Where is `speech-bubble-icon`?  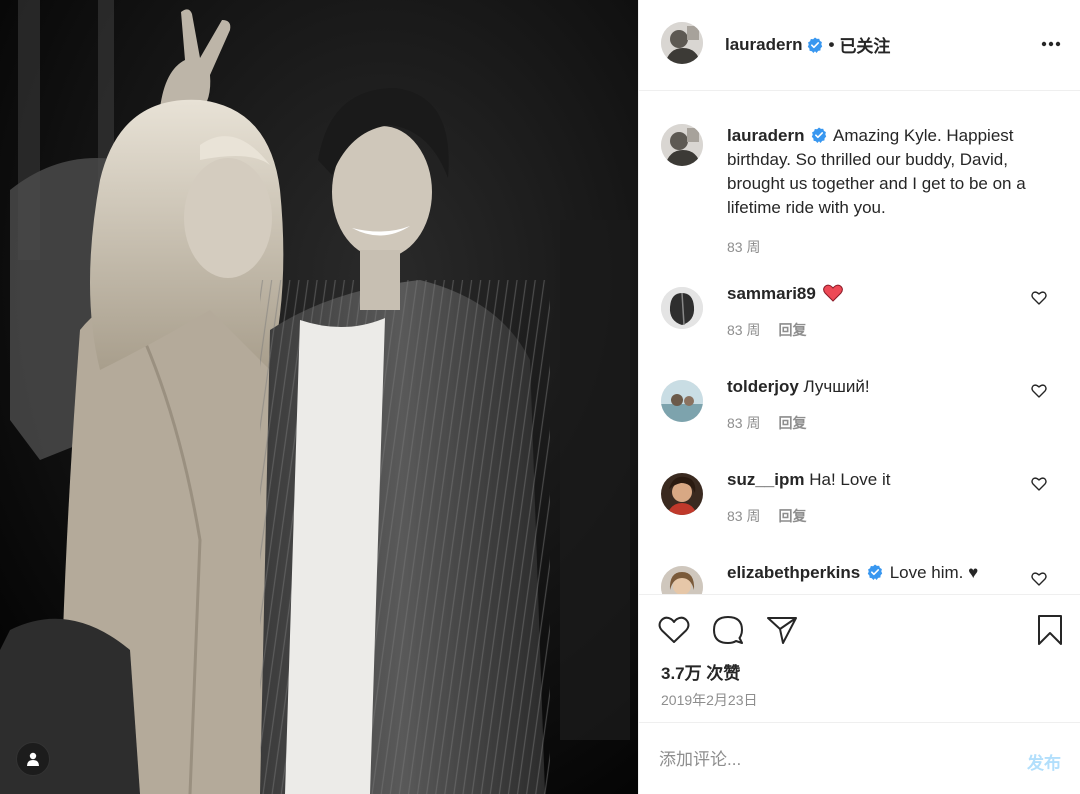 speech-bubble-icon is located at coordinates (728, 630).